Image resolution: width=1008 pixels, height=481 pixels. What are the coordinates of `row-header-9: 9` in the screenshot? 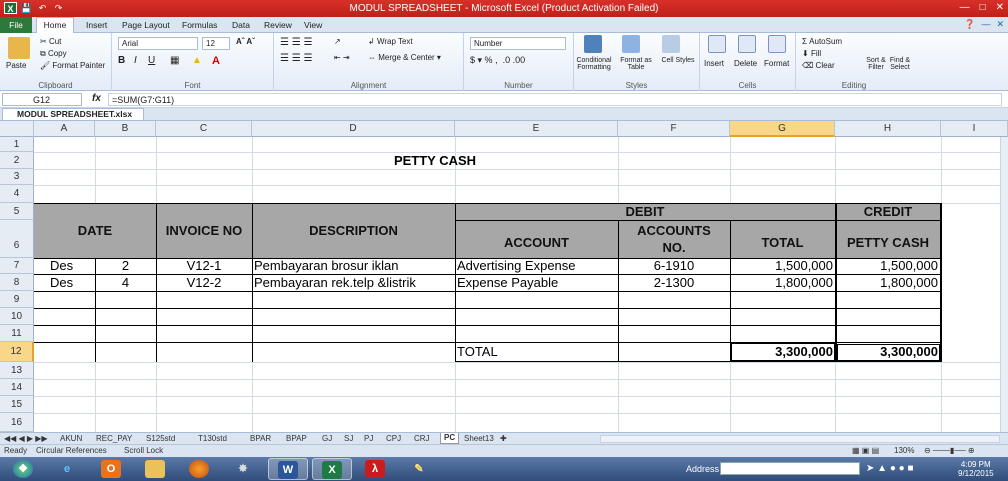 It's located at (17, 299).